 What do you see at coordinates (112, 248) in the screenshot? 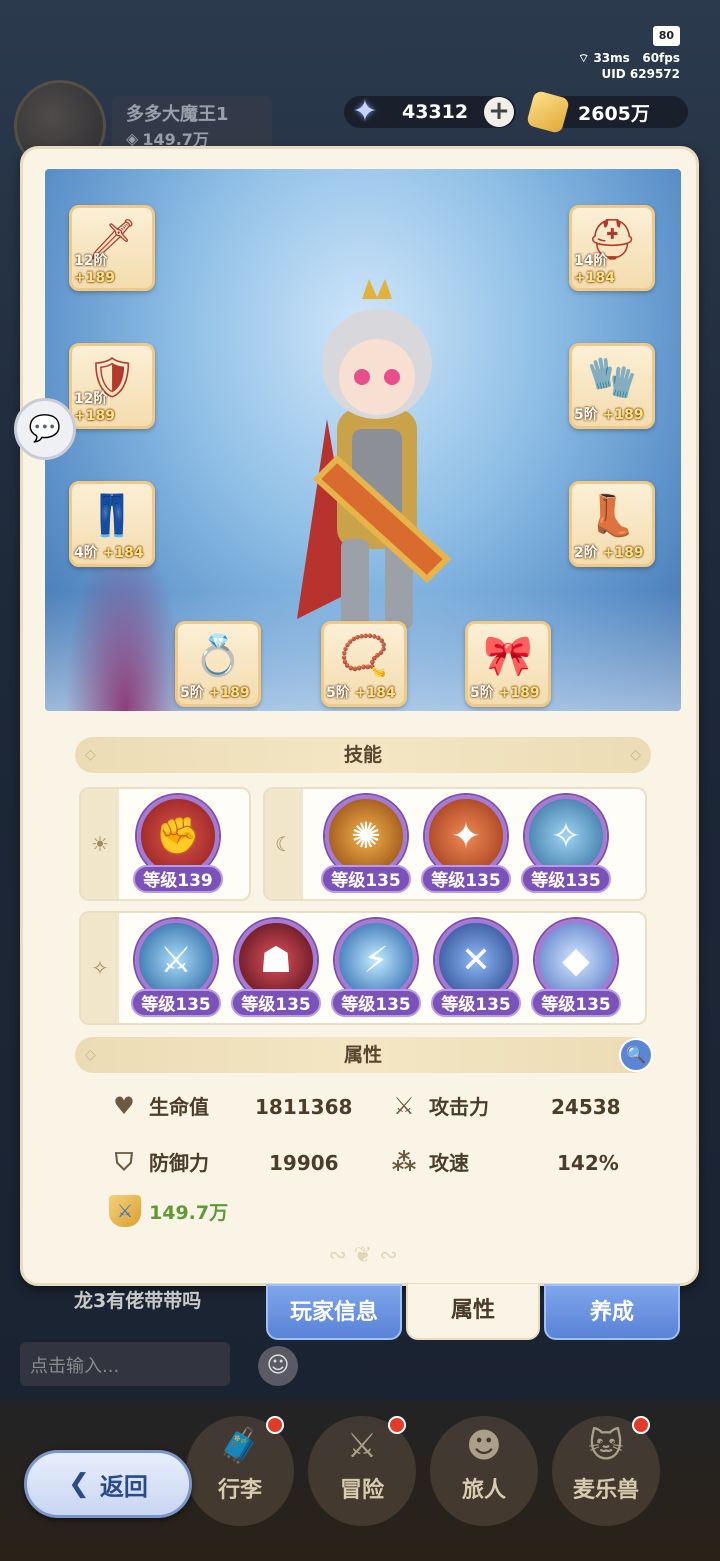
I see `equip-slot-weapon: 🗡 12阶 +189` at bounding box center [112, 248].